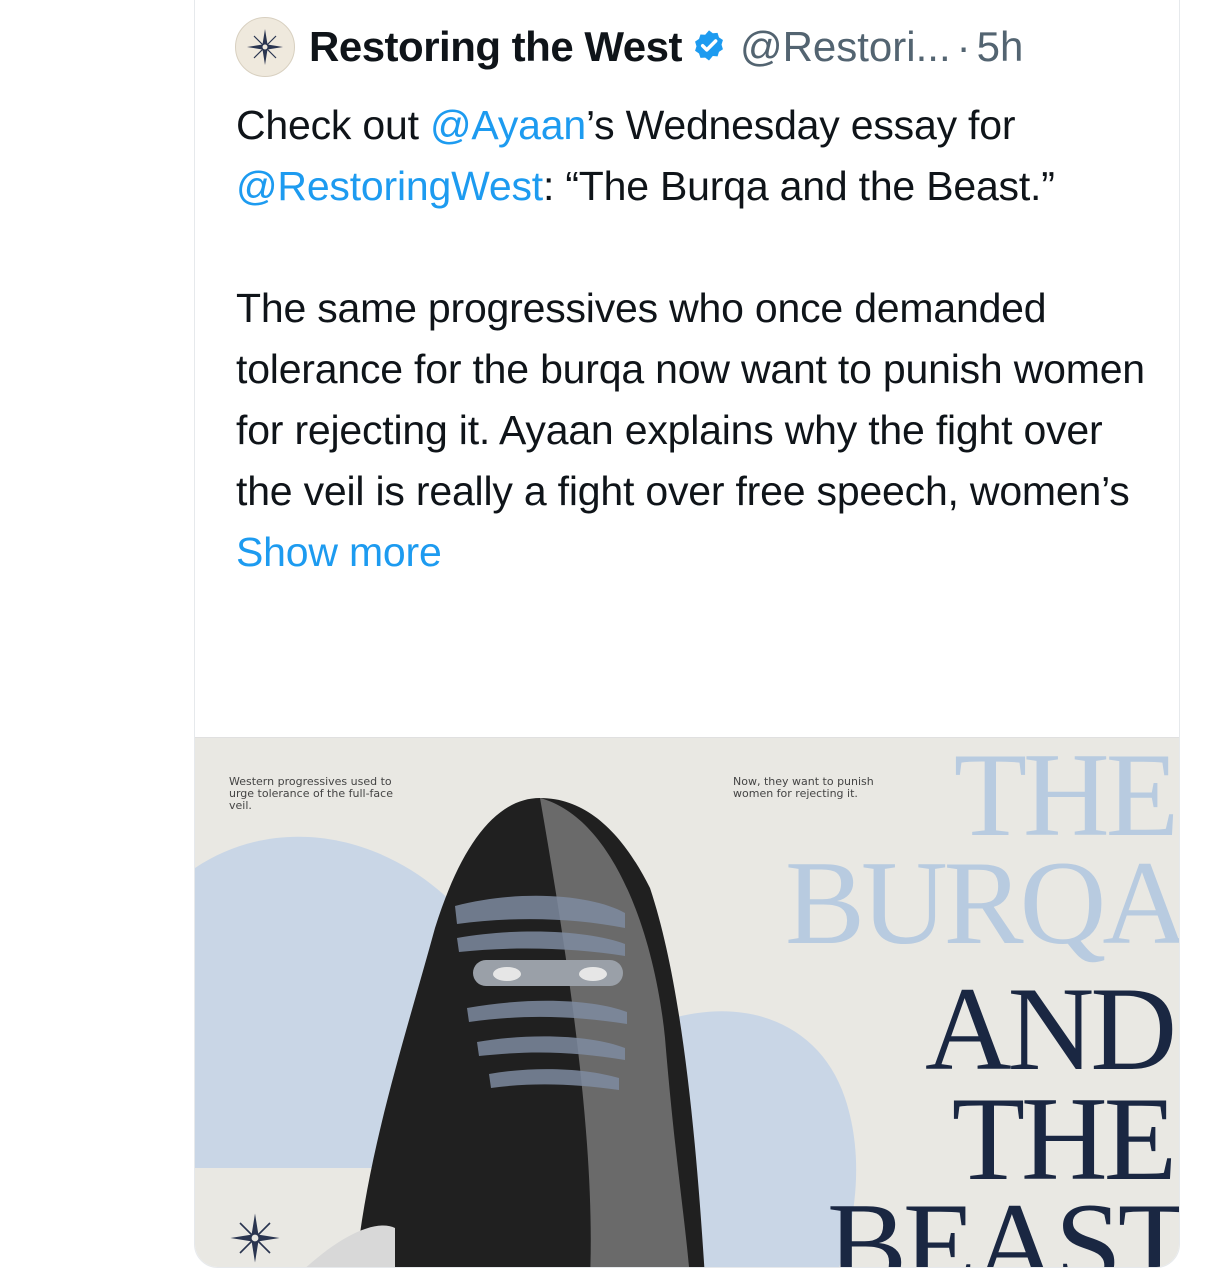  Describe the element at coordinates (333, 125) in the screenshot. I see `text-segment: Check out` at that location.